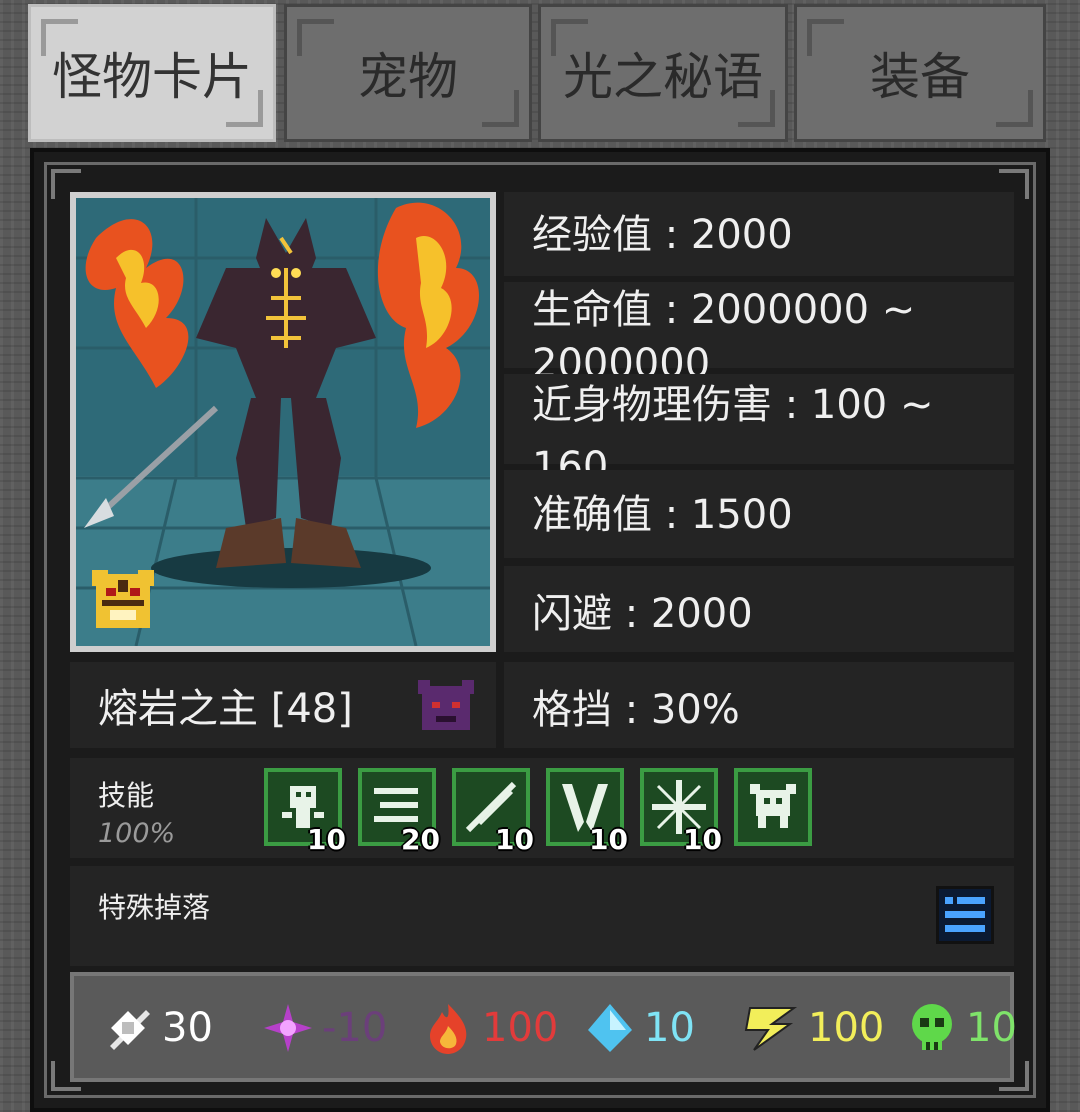  Describe the element at coordinates (126, 795) in the screenshot. I see `skills-label: 技能` at that location.